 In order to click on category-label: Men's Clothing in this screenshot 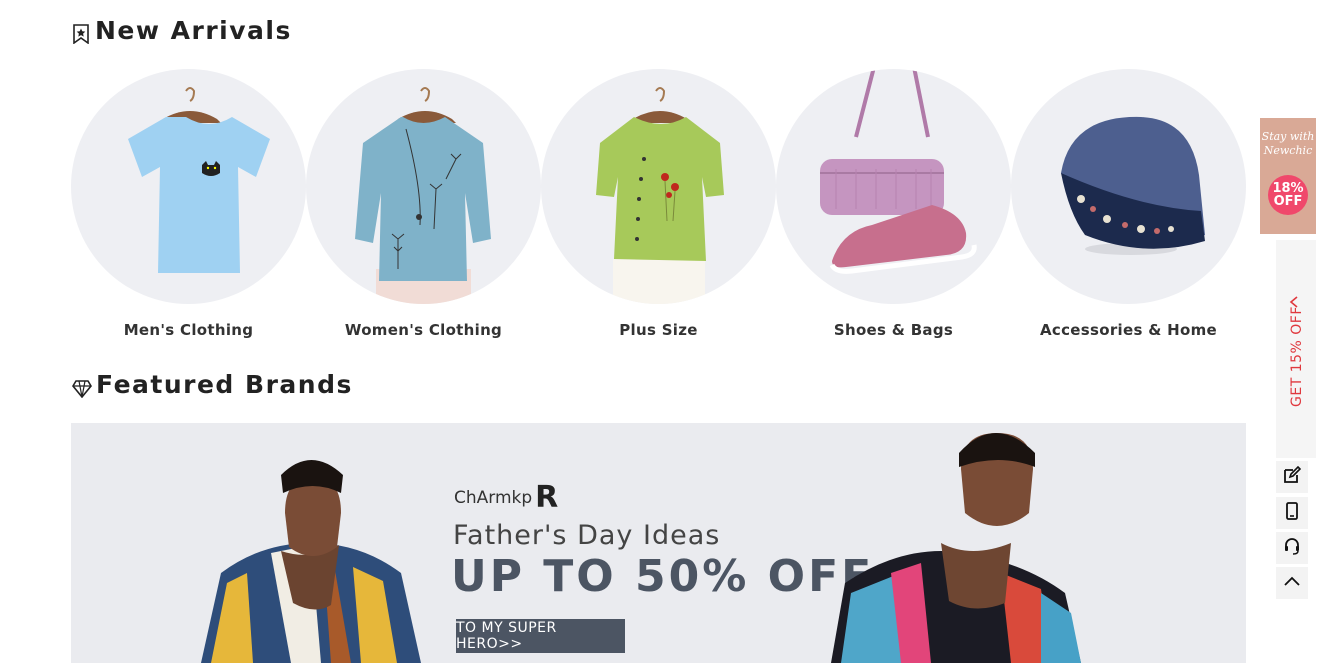, I will do `click(188, 330)`.